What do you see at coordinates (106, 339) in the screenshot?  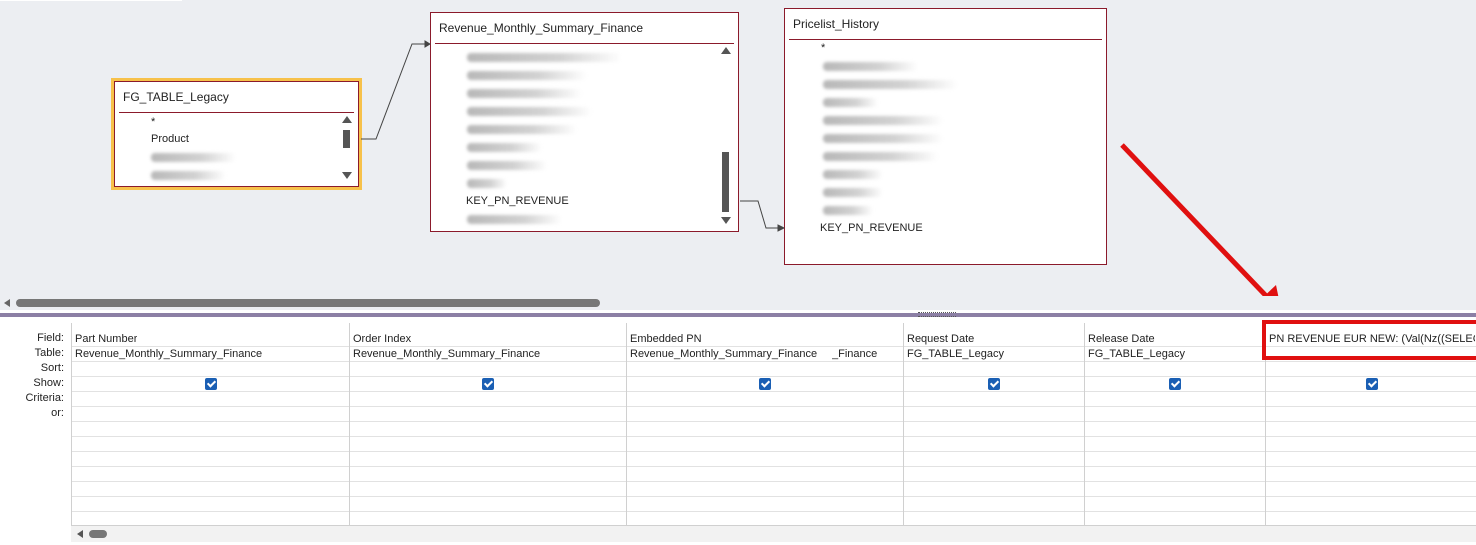 I see `field-cell: Part Number` at bounding box center [106, 339].